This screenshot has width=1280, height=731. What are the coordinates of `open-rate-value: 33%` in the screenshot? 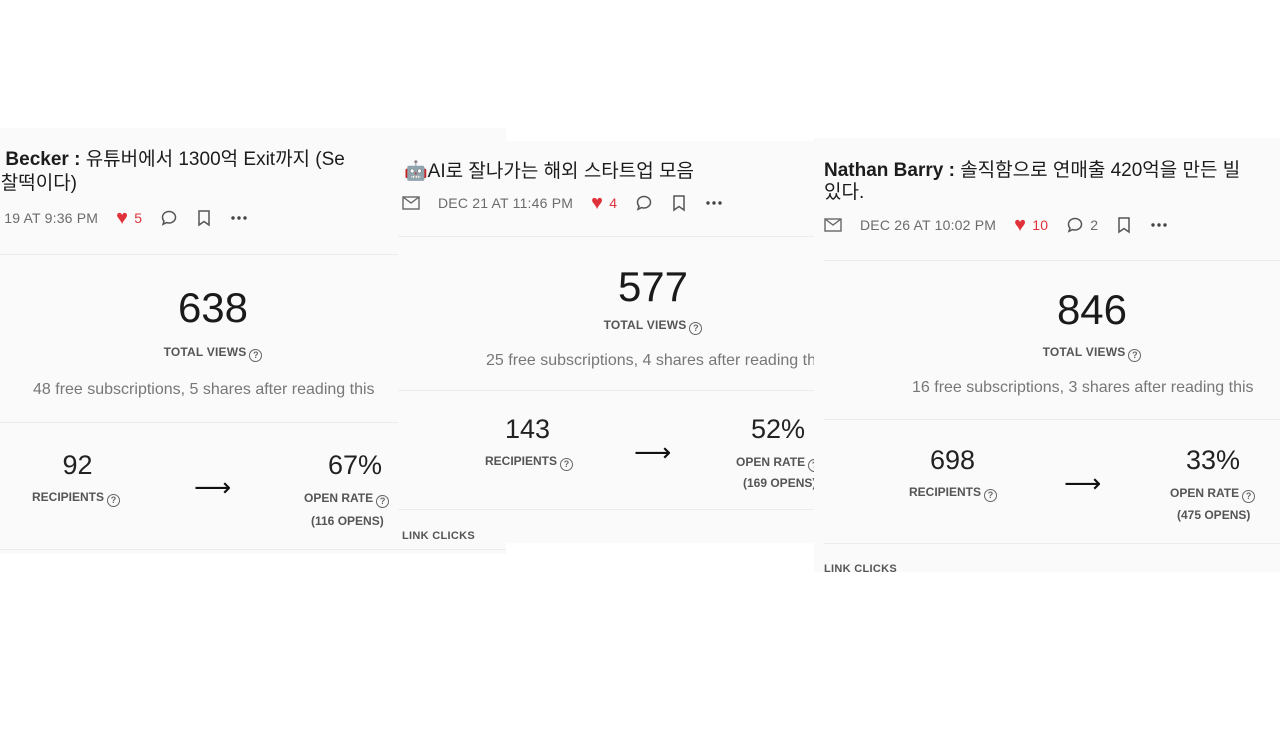 It's located at (1213, 460).